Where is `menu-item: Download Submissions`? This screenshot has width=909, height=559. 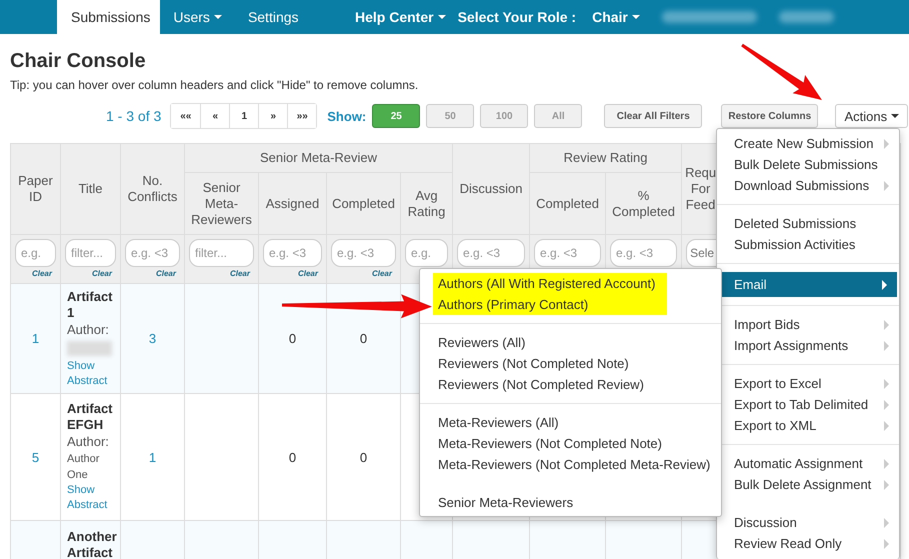
menu-item: Download Submissions is located at coordinates (808, 185).